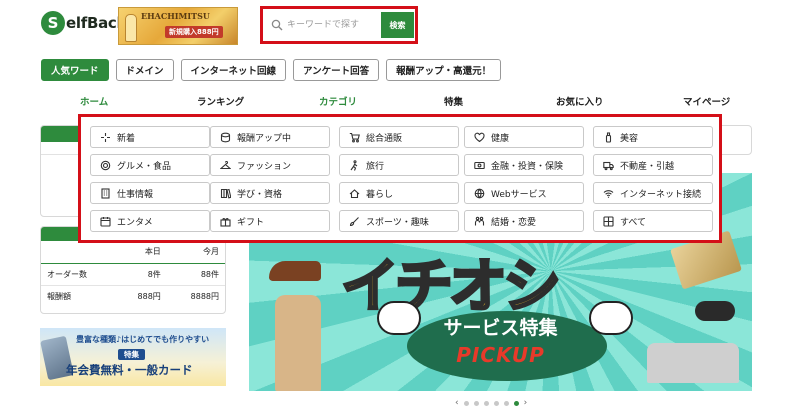  What do you see at coordinates (653, 137) in the screenshot?
I see `category-bottle: 美容` at bounding box center [653, 137].